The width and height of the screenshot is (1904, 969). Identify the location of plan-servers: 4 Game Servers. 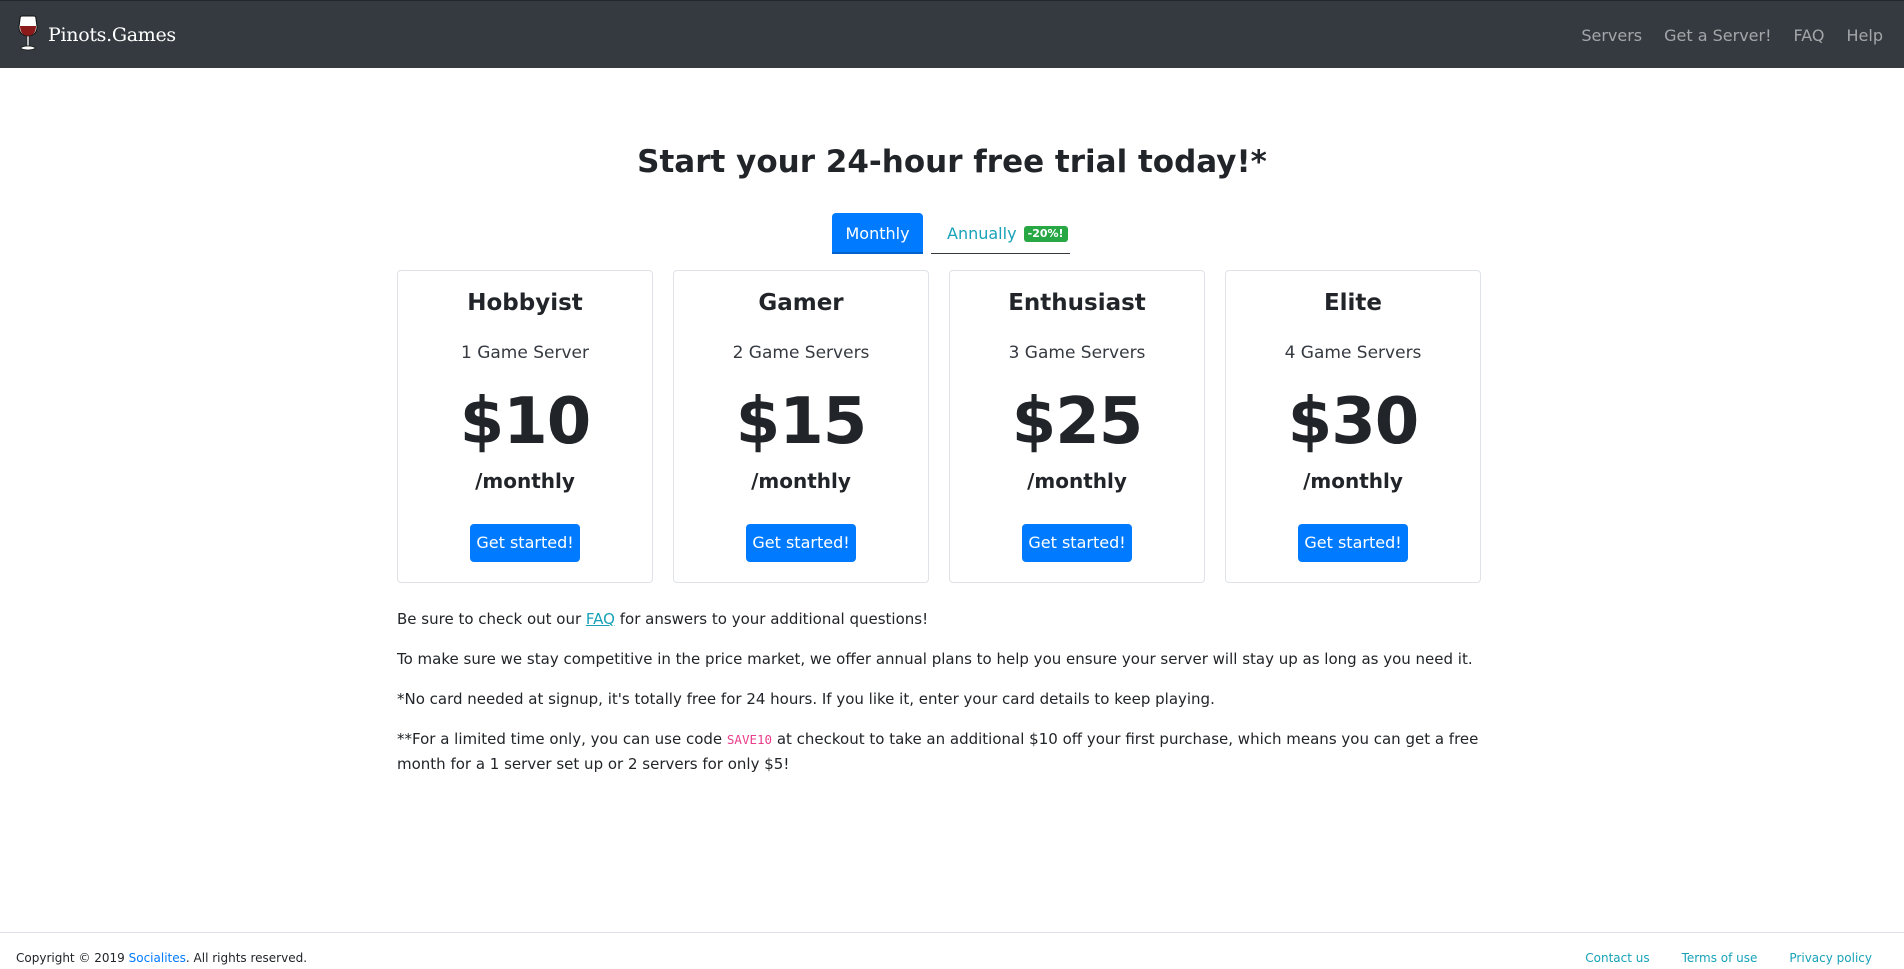
(1353, 353).